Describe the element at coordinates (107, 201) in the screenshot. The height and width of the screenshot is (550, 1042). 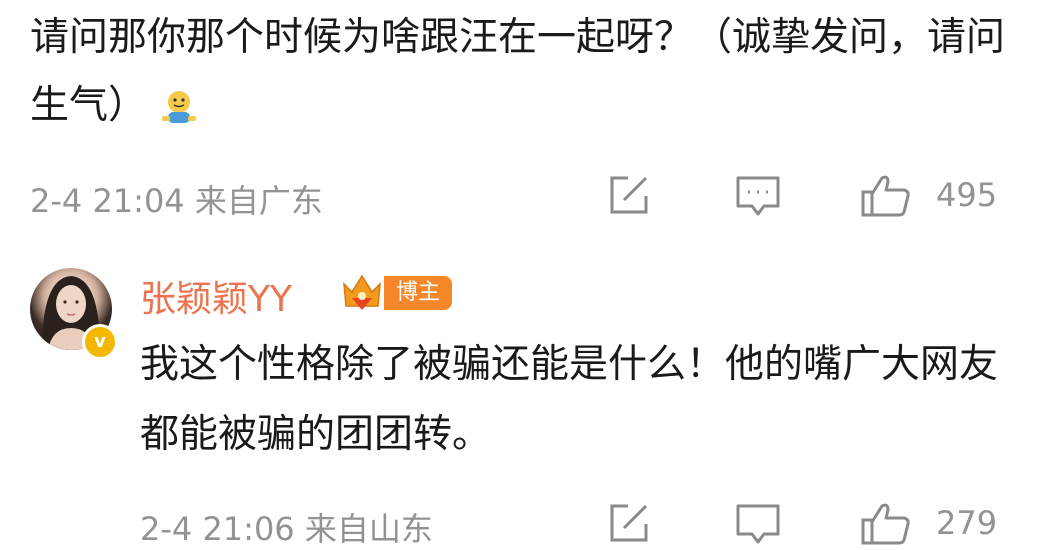
I see `comment-timestamp: 2-4 21:04` at that location.